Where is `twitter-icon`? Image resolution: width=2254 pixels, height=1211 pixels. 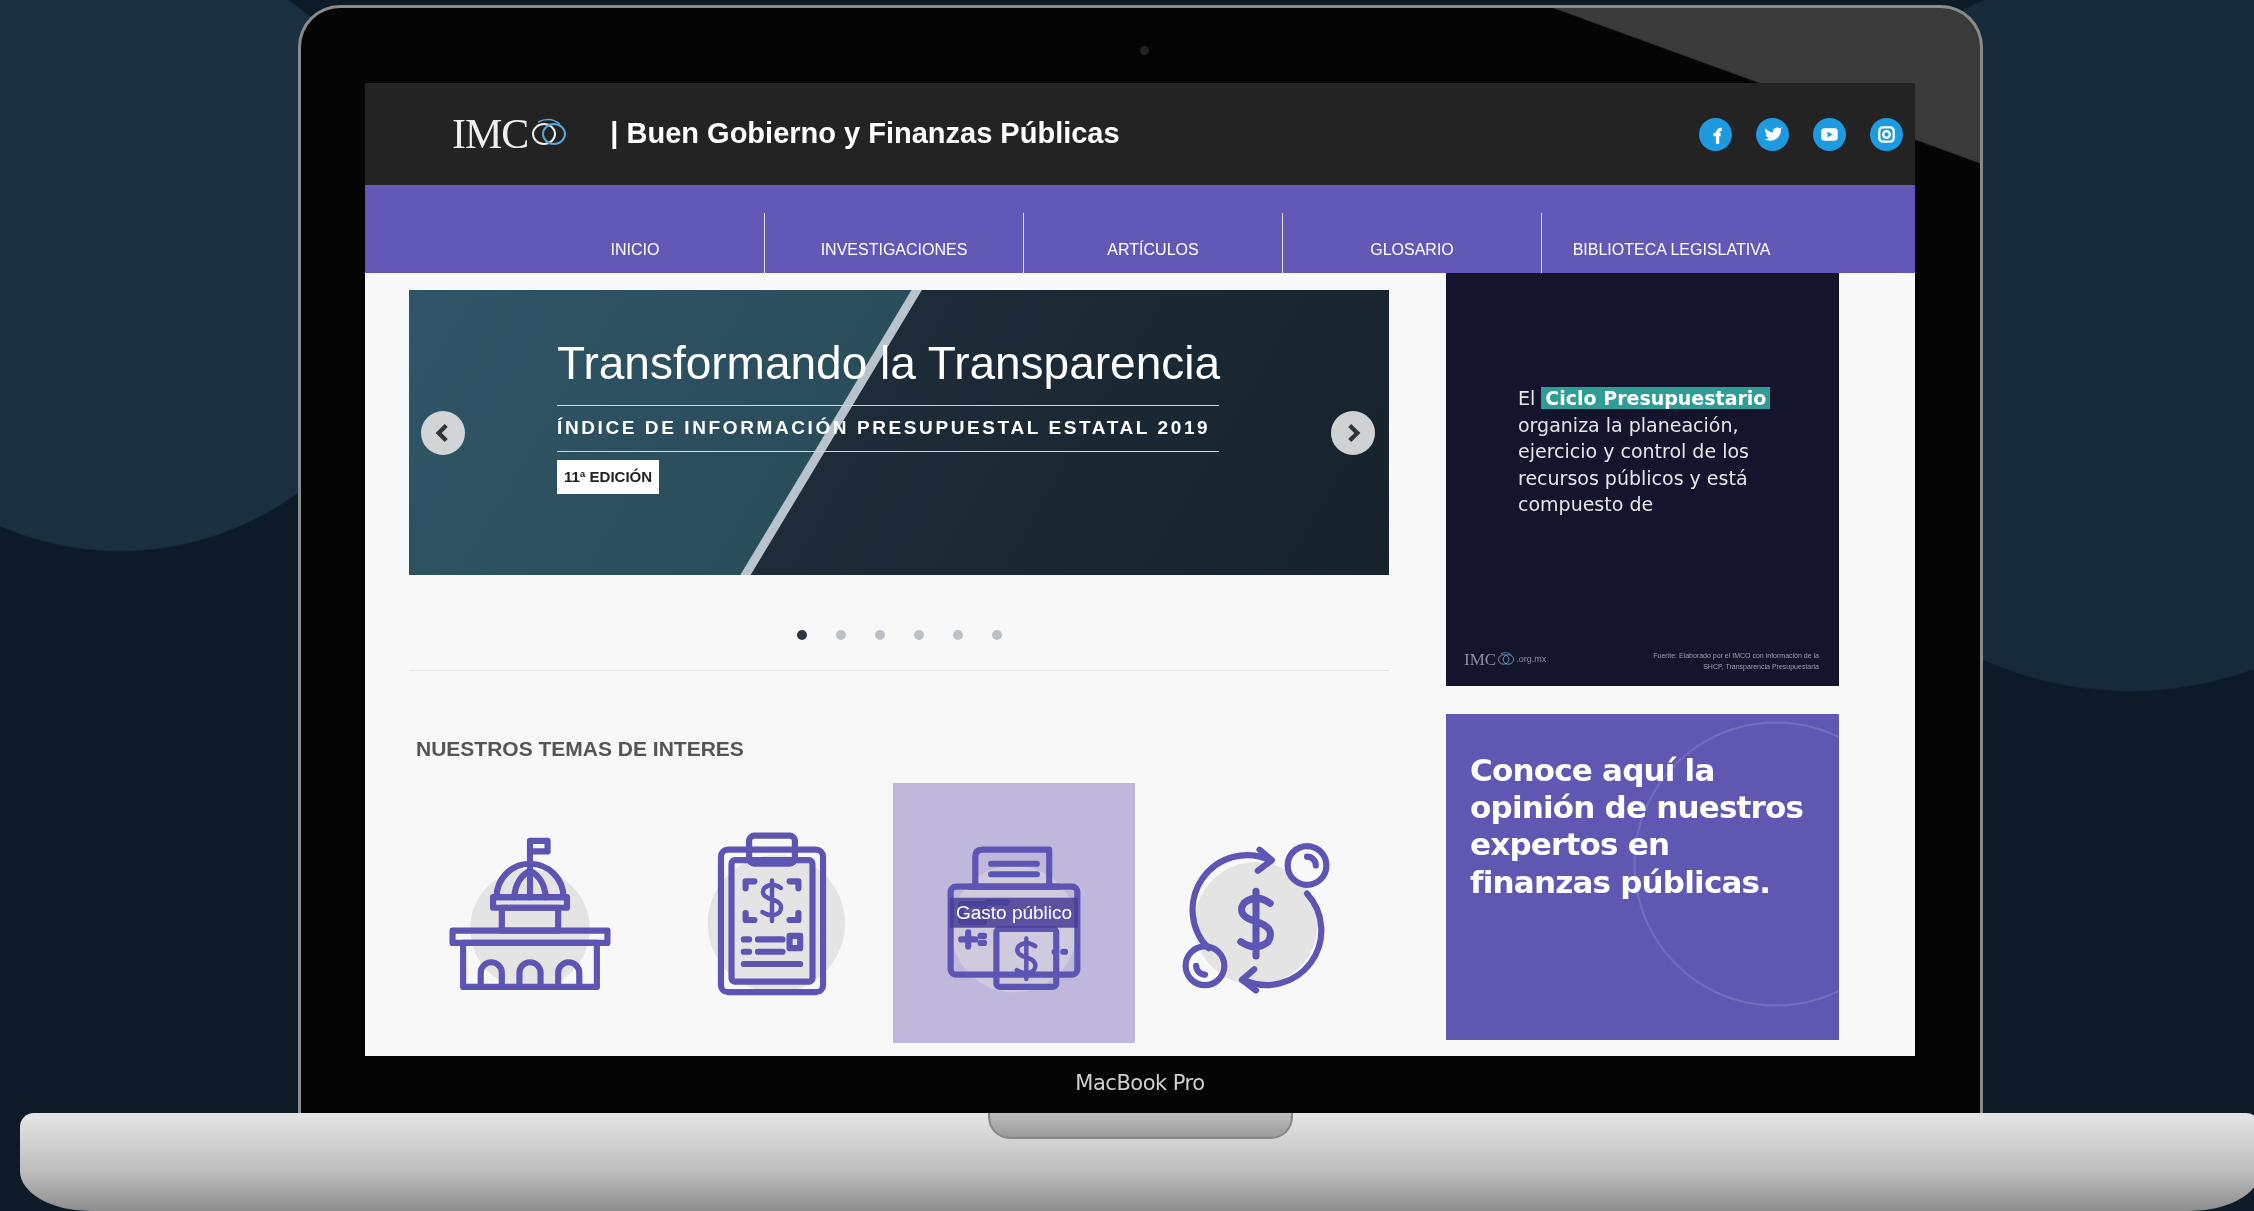
twitter-icon is located at coordinates (1772, 134).